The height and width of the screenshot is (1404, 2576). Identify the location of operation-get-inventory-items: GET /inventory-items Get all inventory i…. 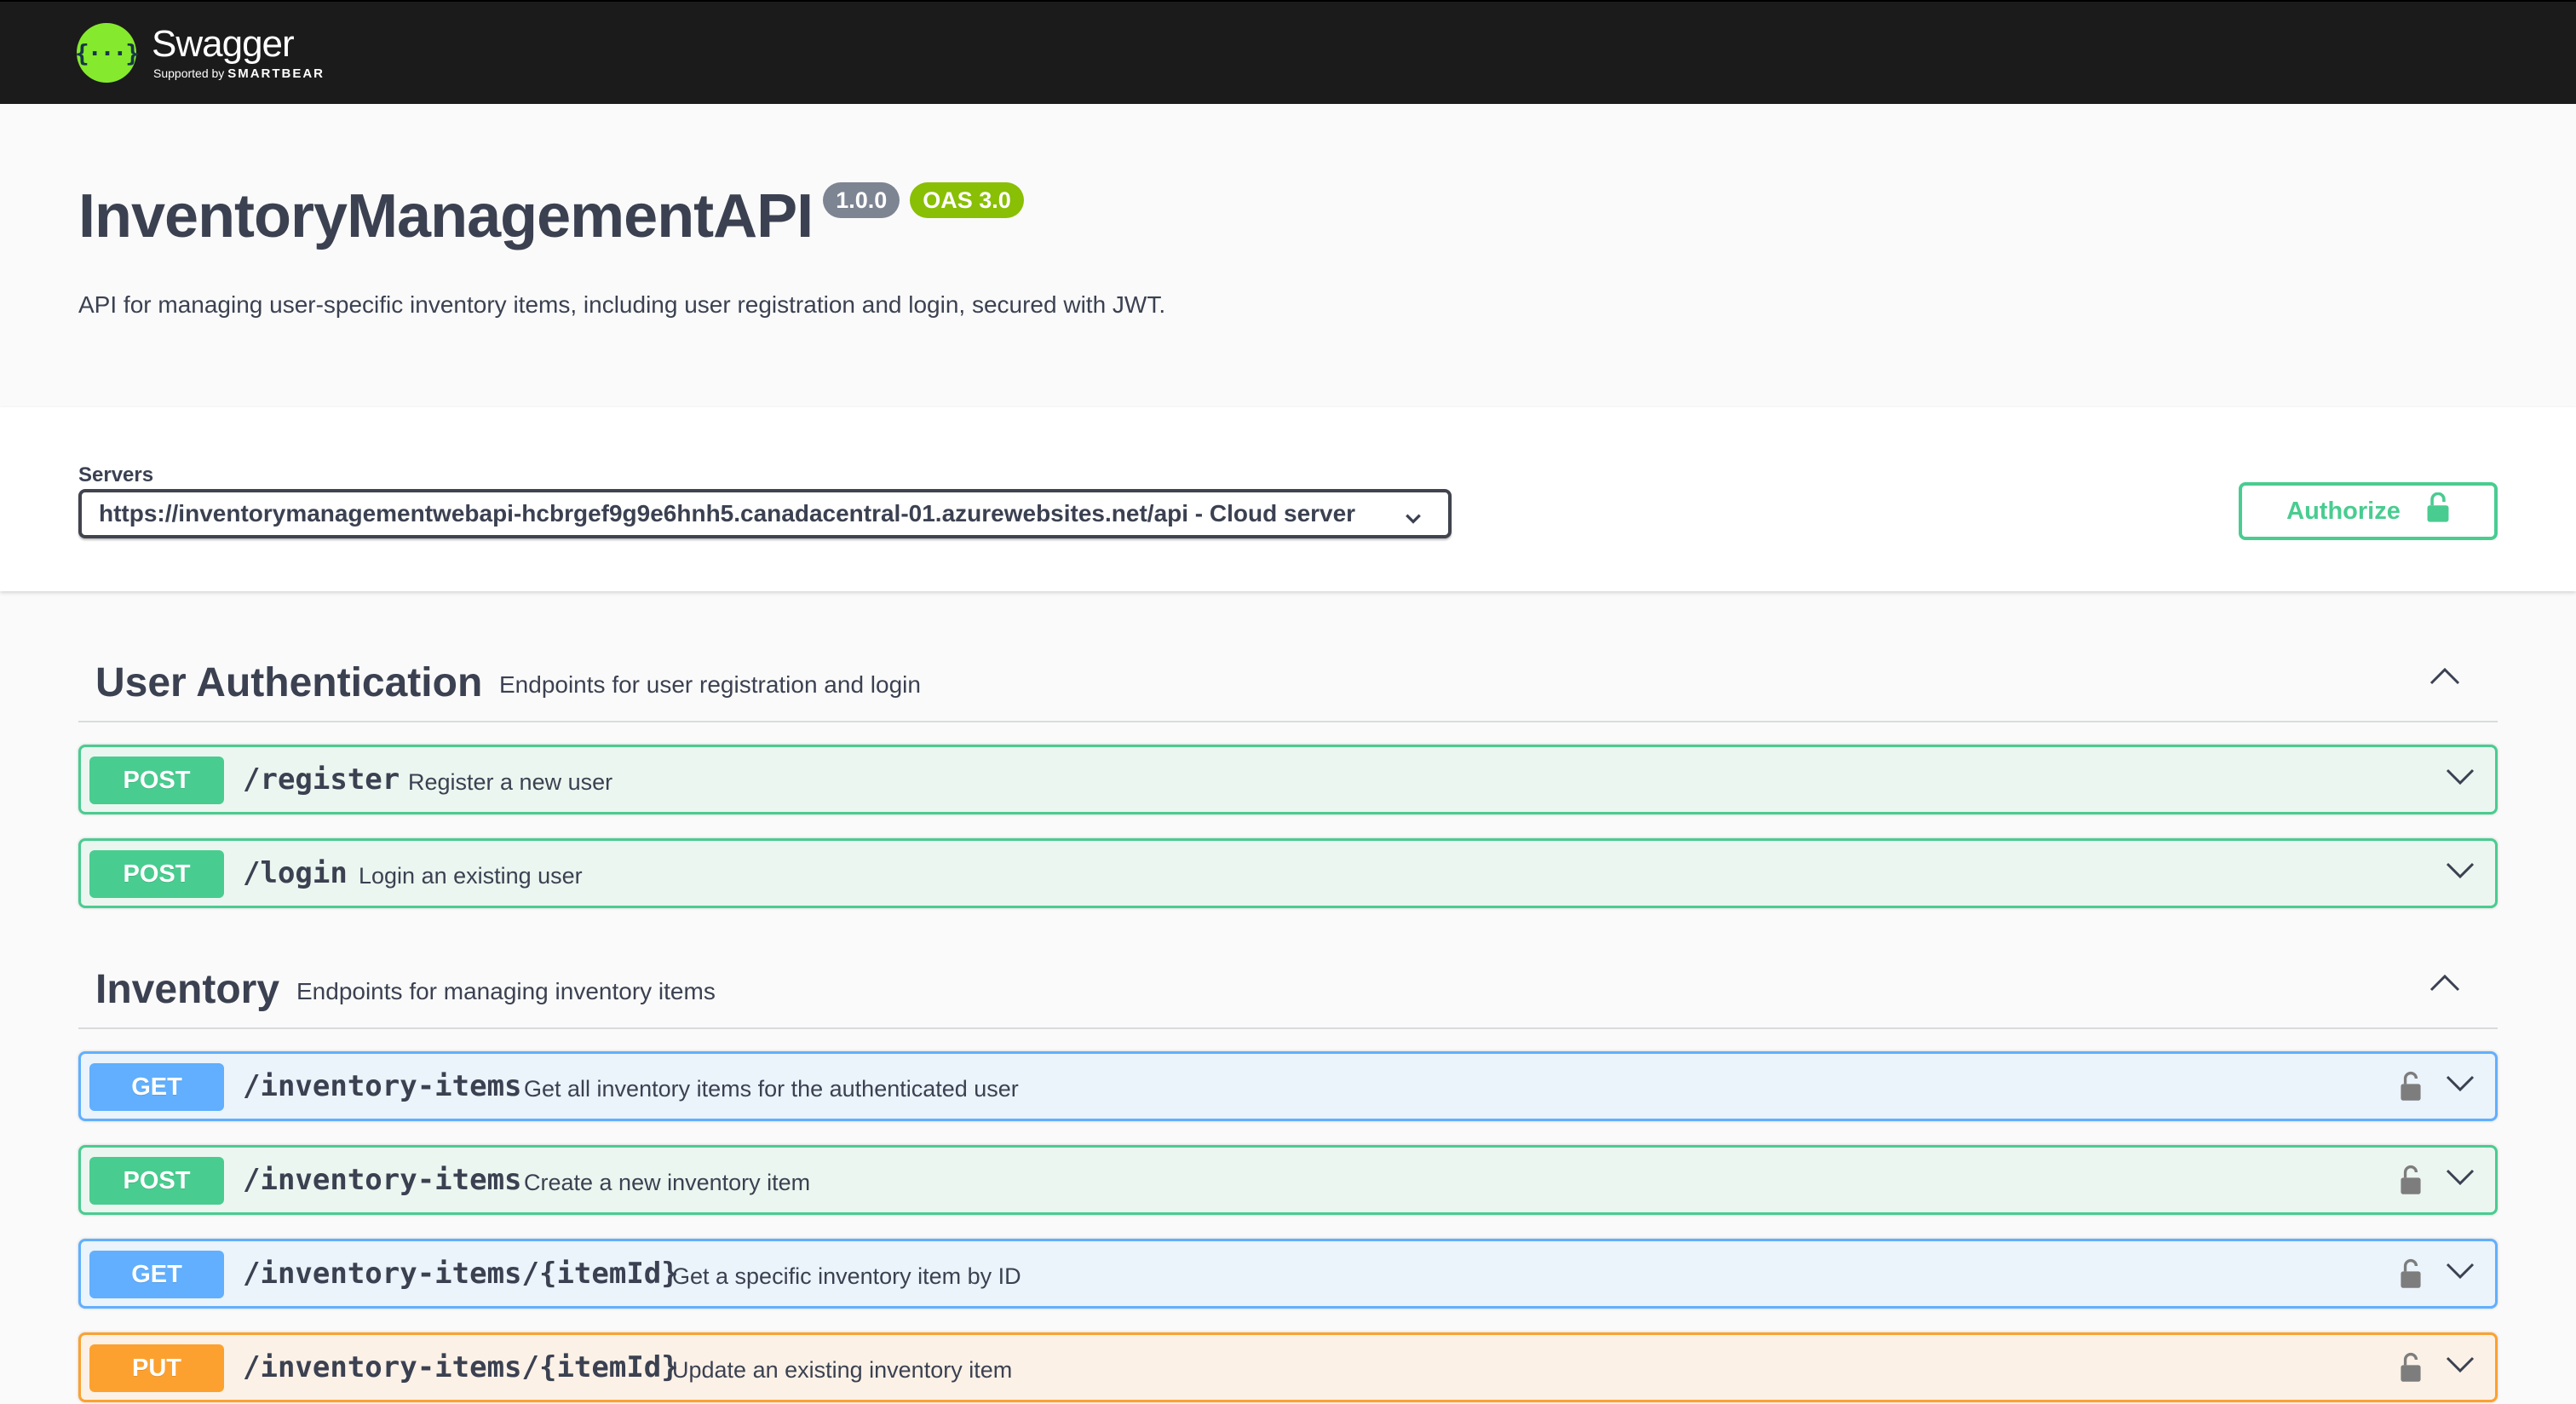
(1288, 1086).